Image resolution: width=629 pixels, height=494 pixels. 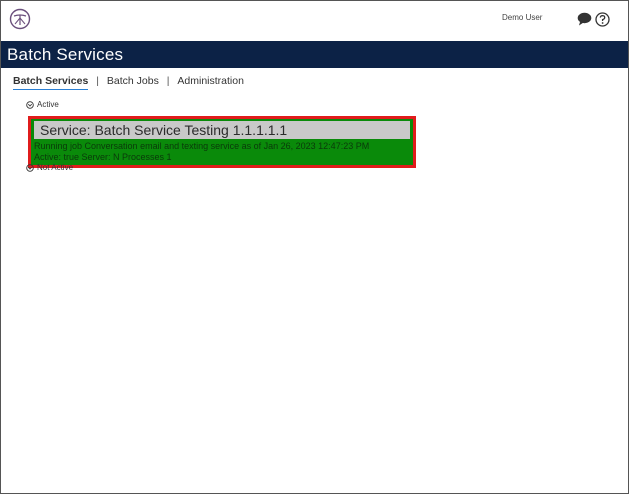 What do you see at coordinates (55, 167) in the screenshot?
I see `not-active-group-label: Not Active` at bounding box center [55, 167].